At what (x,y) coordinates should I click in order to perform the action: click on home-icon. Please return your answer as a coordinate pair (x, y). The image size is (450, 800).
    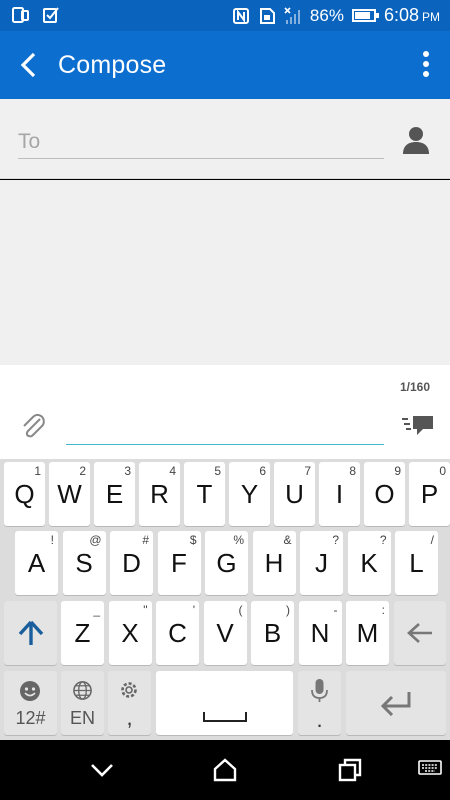
    Looking at the image, I should click on (225, 770).